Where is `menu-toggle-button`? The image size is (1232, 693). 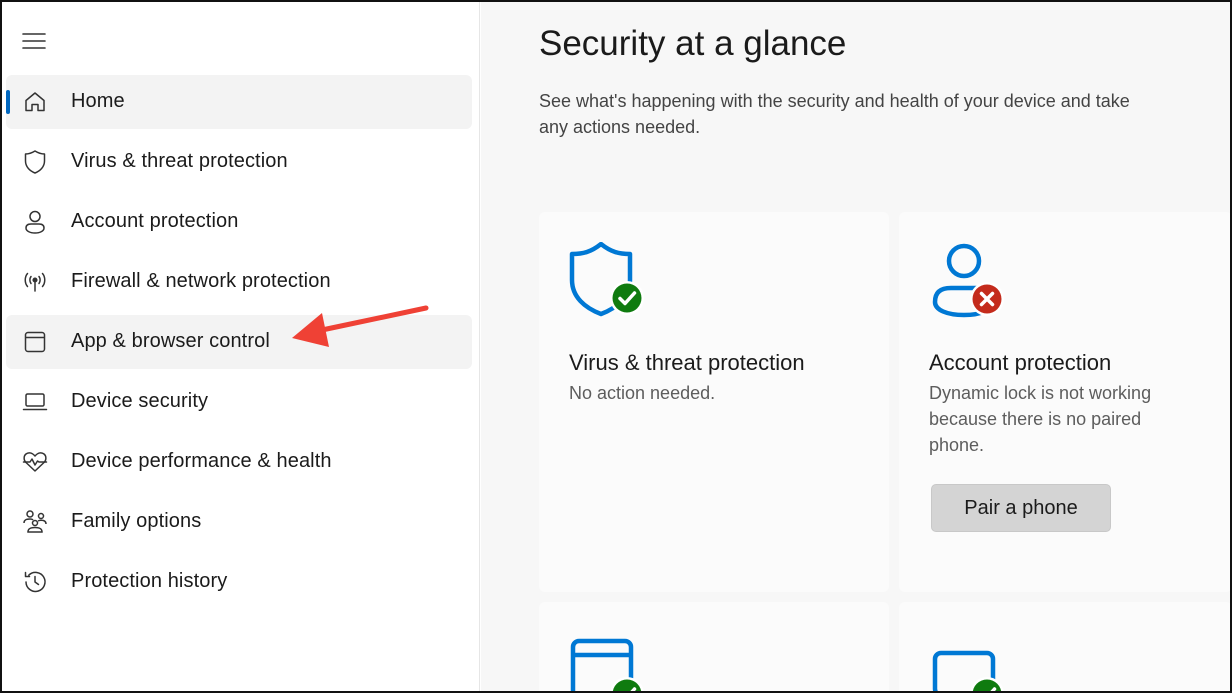
menu-toggle-button is located at coordinates (34, 41).